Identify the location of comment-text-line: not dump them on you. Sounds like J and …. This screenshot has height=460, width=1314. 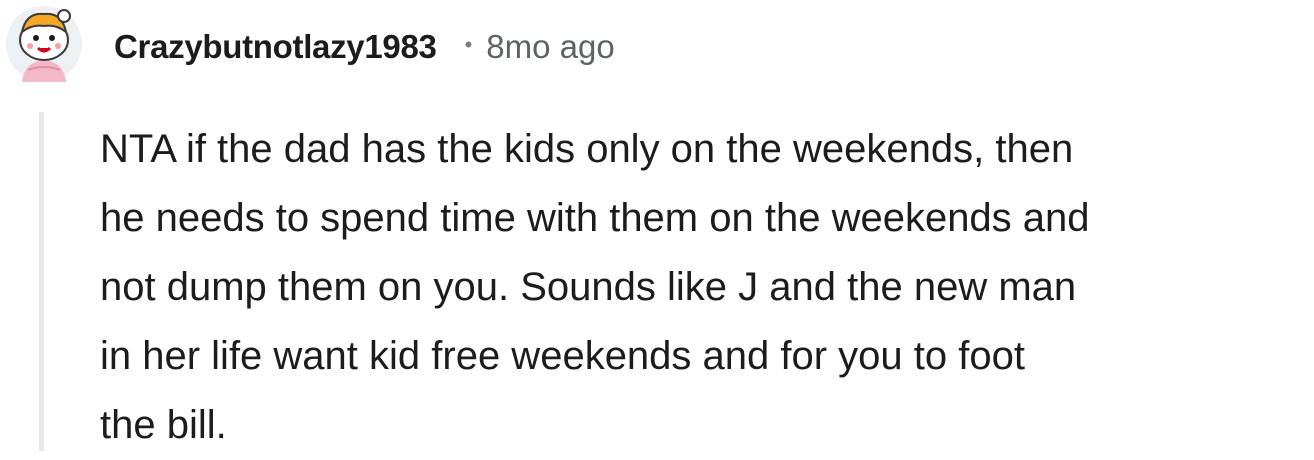
(588, 287).